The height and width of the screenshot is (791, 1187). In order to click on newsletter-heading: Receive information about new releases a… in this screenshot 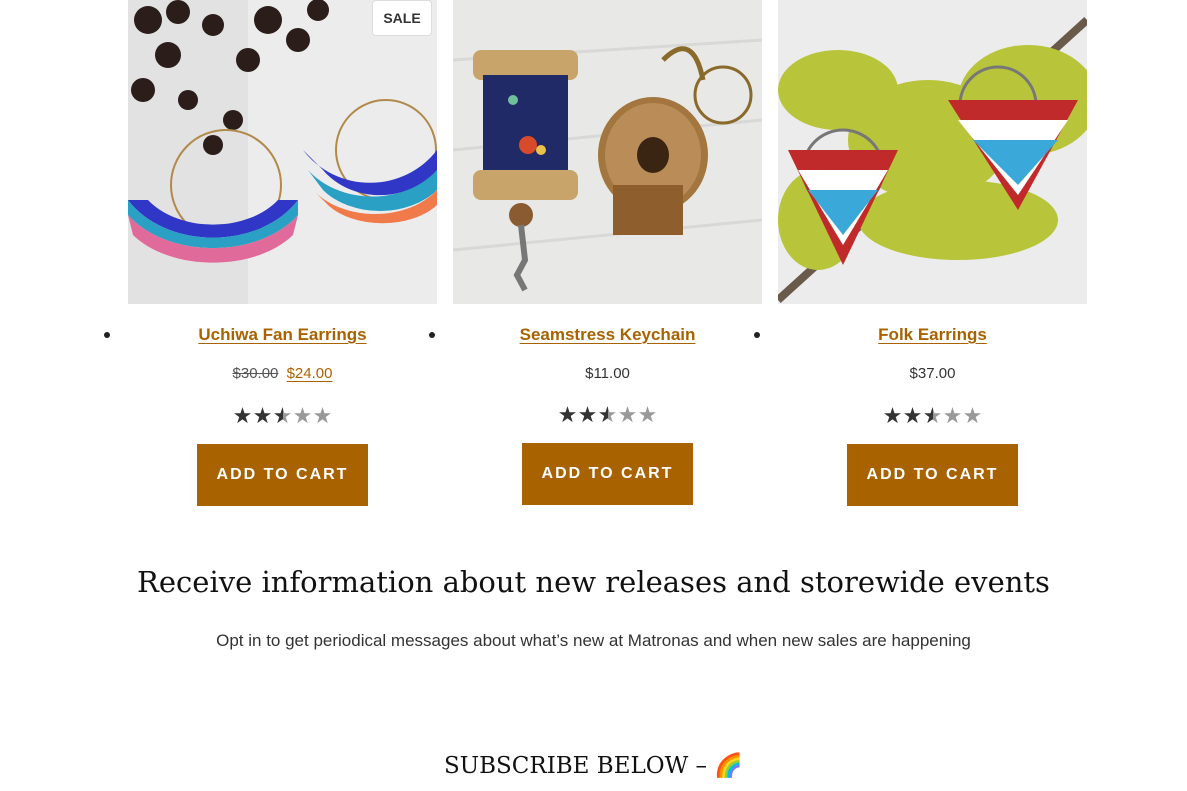, I will do `click(593, 582)`.